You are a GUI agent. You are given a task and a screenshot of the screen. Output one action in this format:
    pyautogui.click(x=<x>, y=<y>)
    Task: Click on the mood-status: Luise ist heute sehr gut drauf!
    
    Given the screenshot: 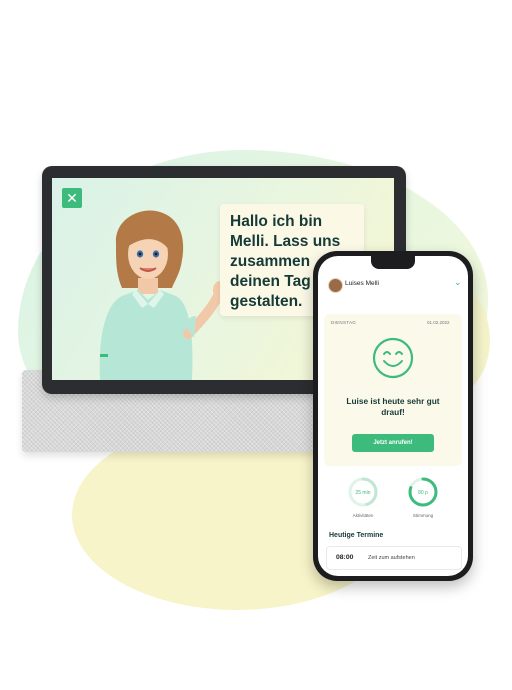 What is the action you would take?
    pyautogui.click(x=393, y=406)
    